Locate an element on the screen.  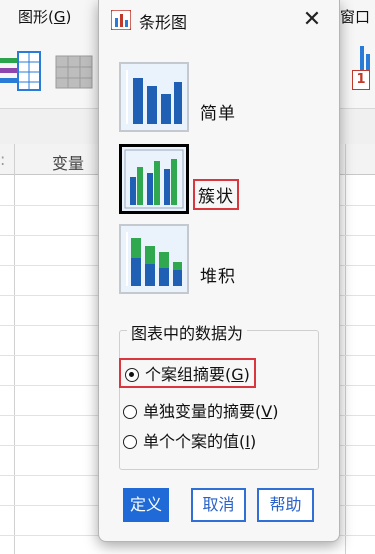
menu-graph-end: ) is located at coordinates (68, 17).